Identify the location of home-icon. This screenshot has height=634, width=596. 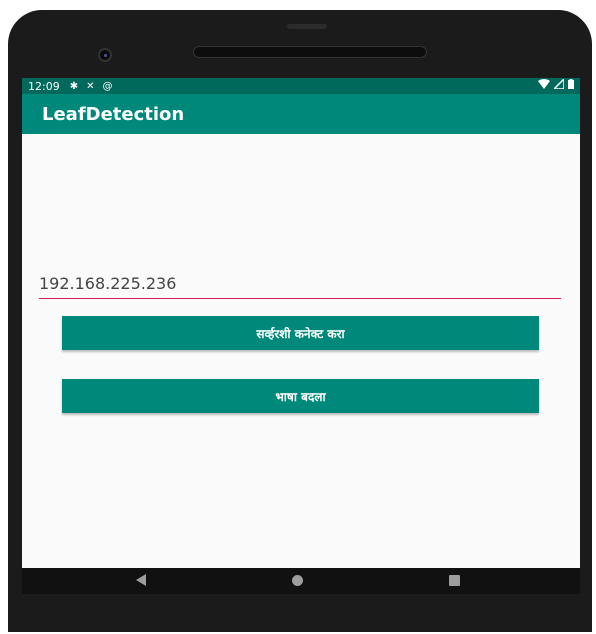
(297, 580).